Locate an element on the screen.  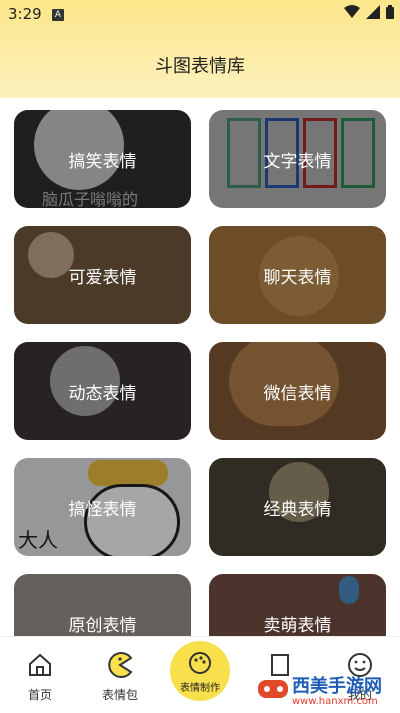
card-chat: 聊天表情 is located at coordinates (297, 275).